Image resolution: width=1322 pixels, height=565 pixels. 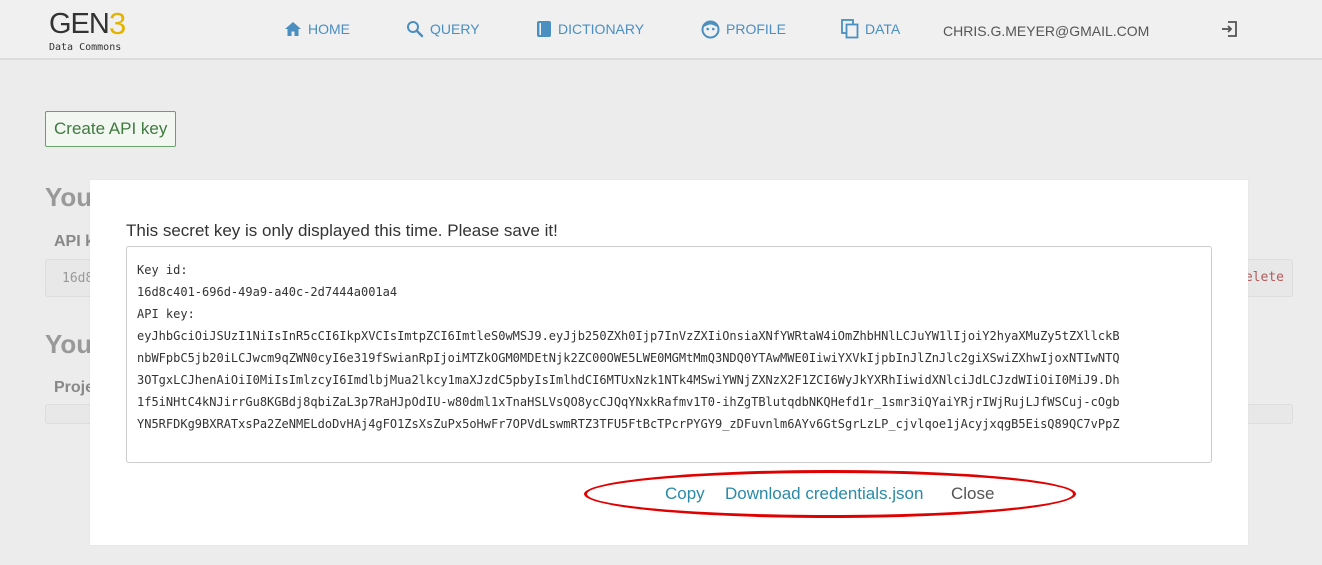 I want to click on gen3-logo: GEN 3 Data Commons, so click(x=99, y=32).